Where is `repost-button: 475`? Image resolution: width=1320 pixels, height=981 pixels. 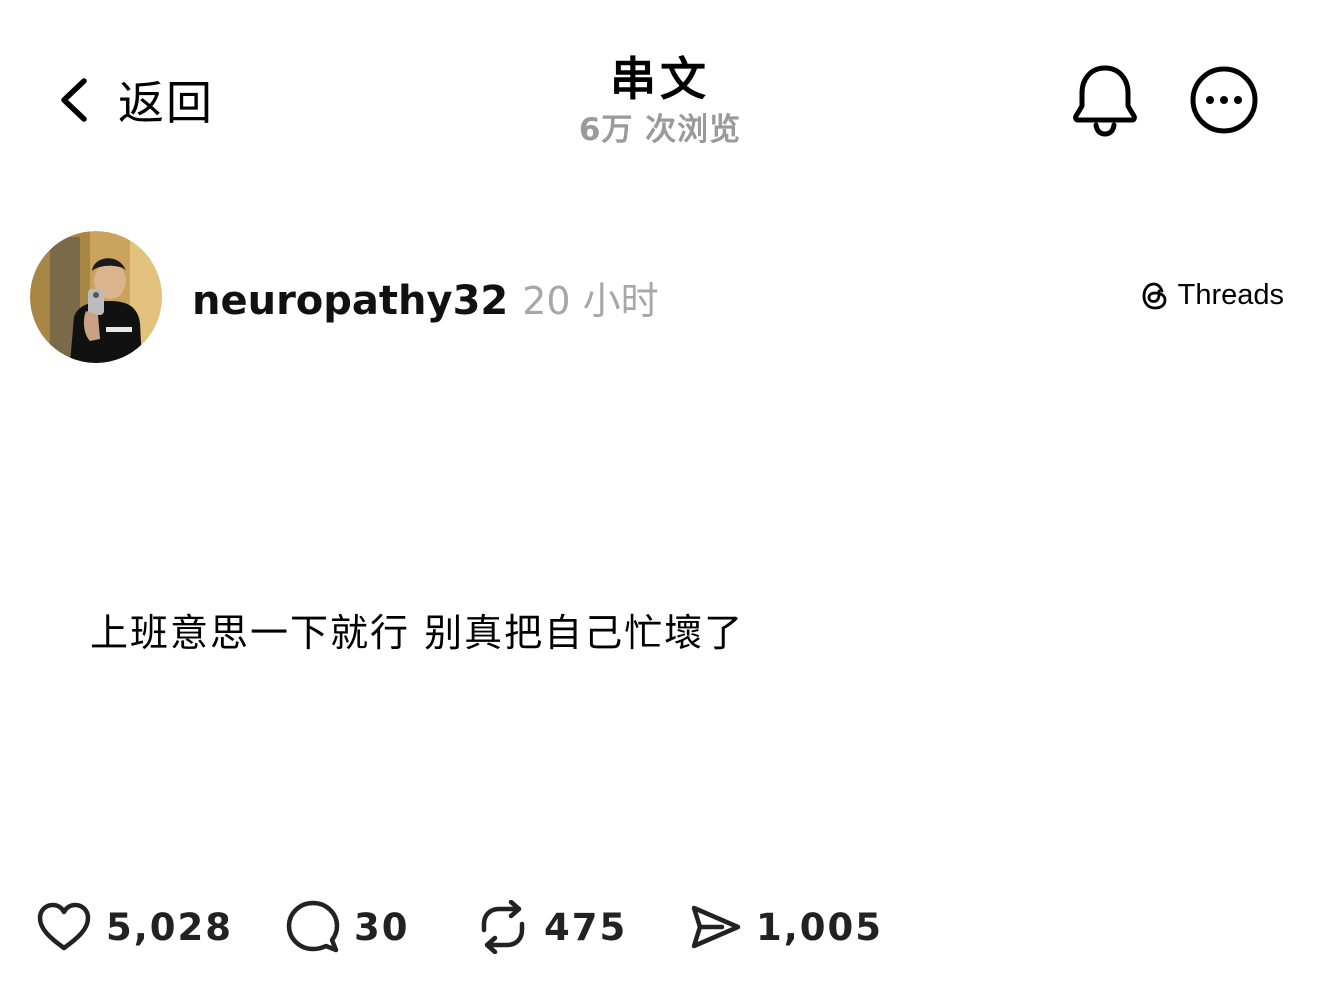
repost-button: 475 is located at coordinates (582, 927).